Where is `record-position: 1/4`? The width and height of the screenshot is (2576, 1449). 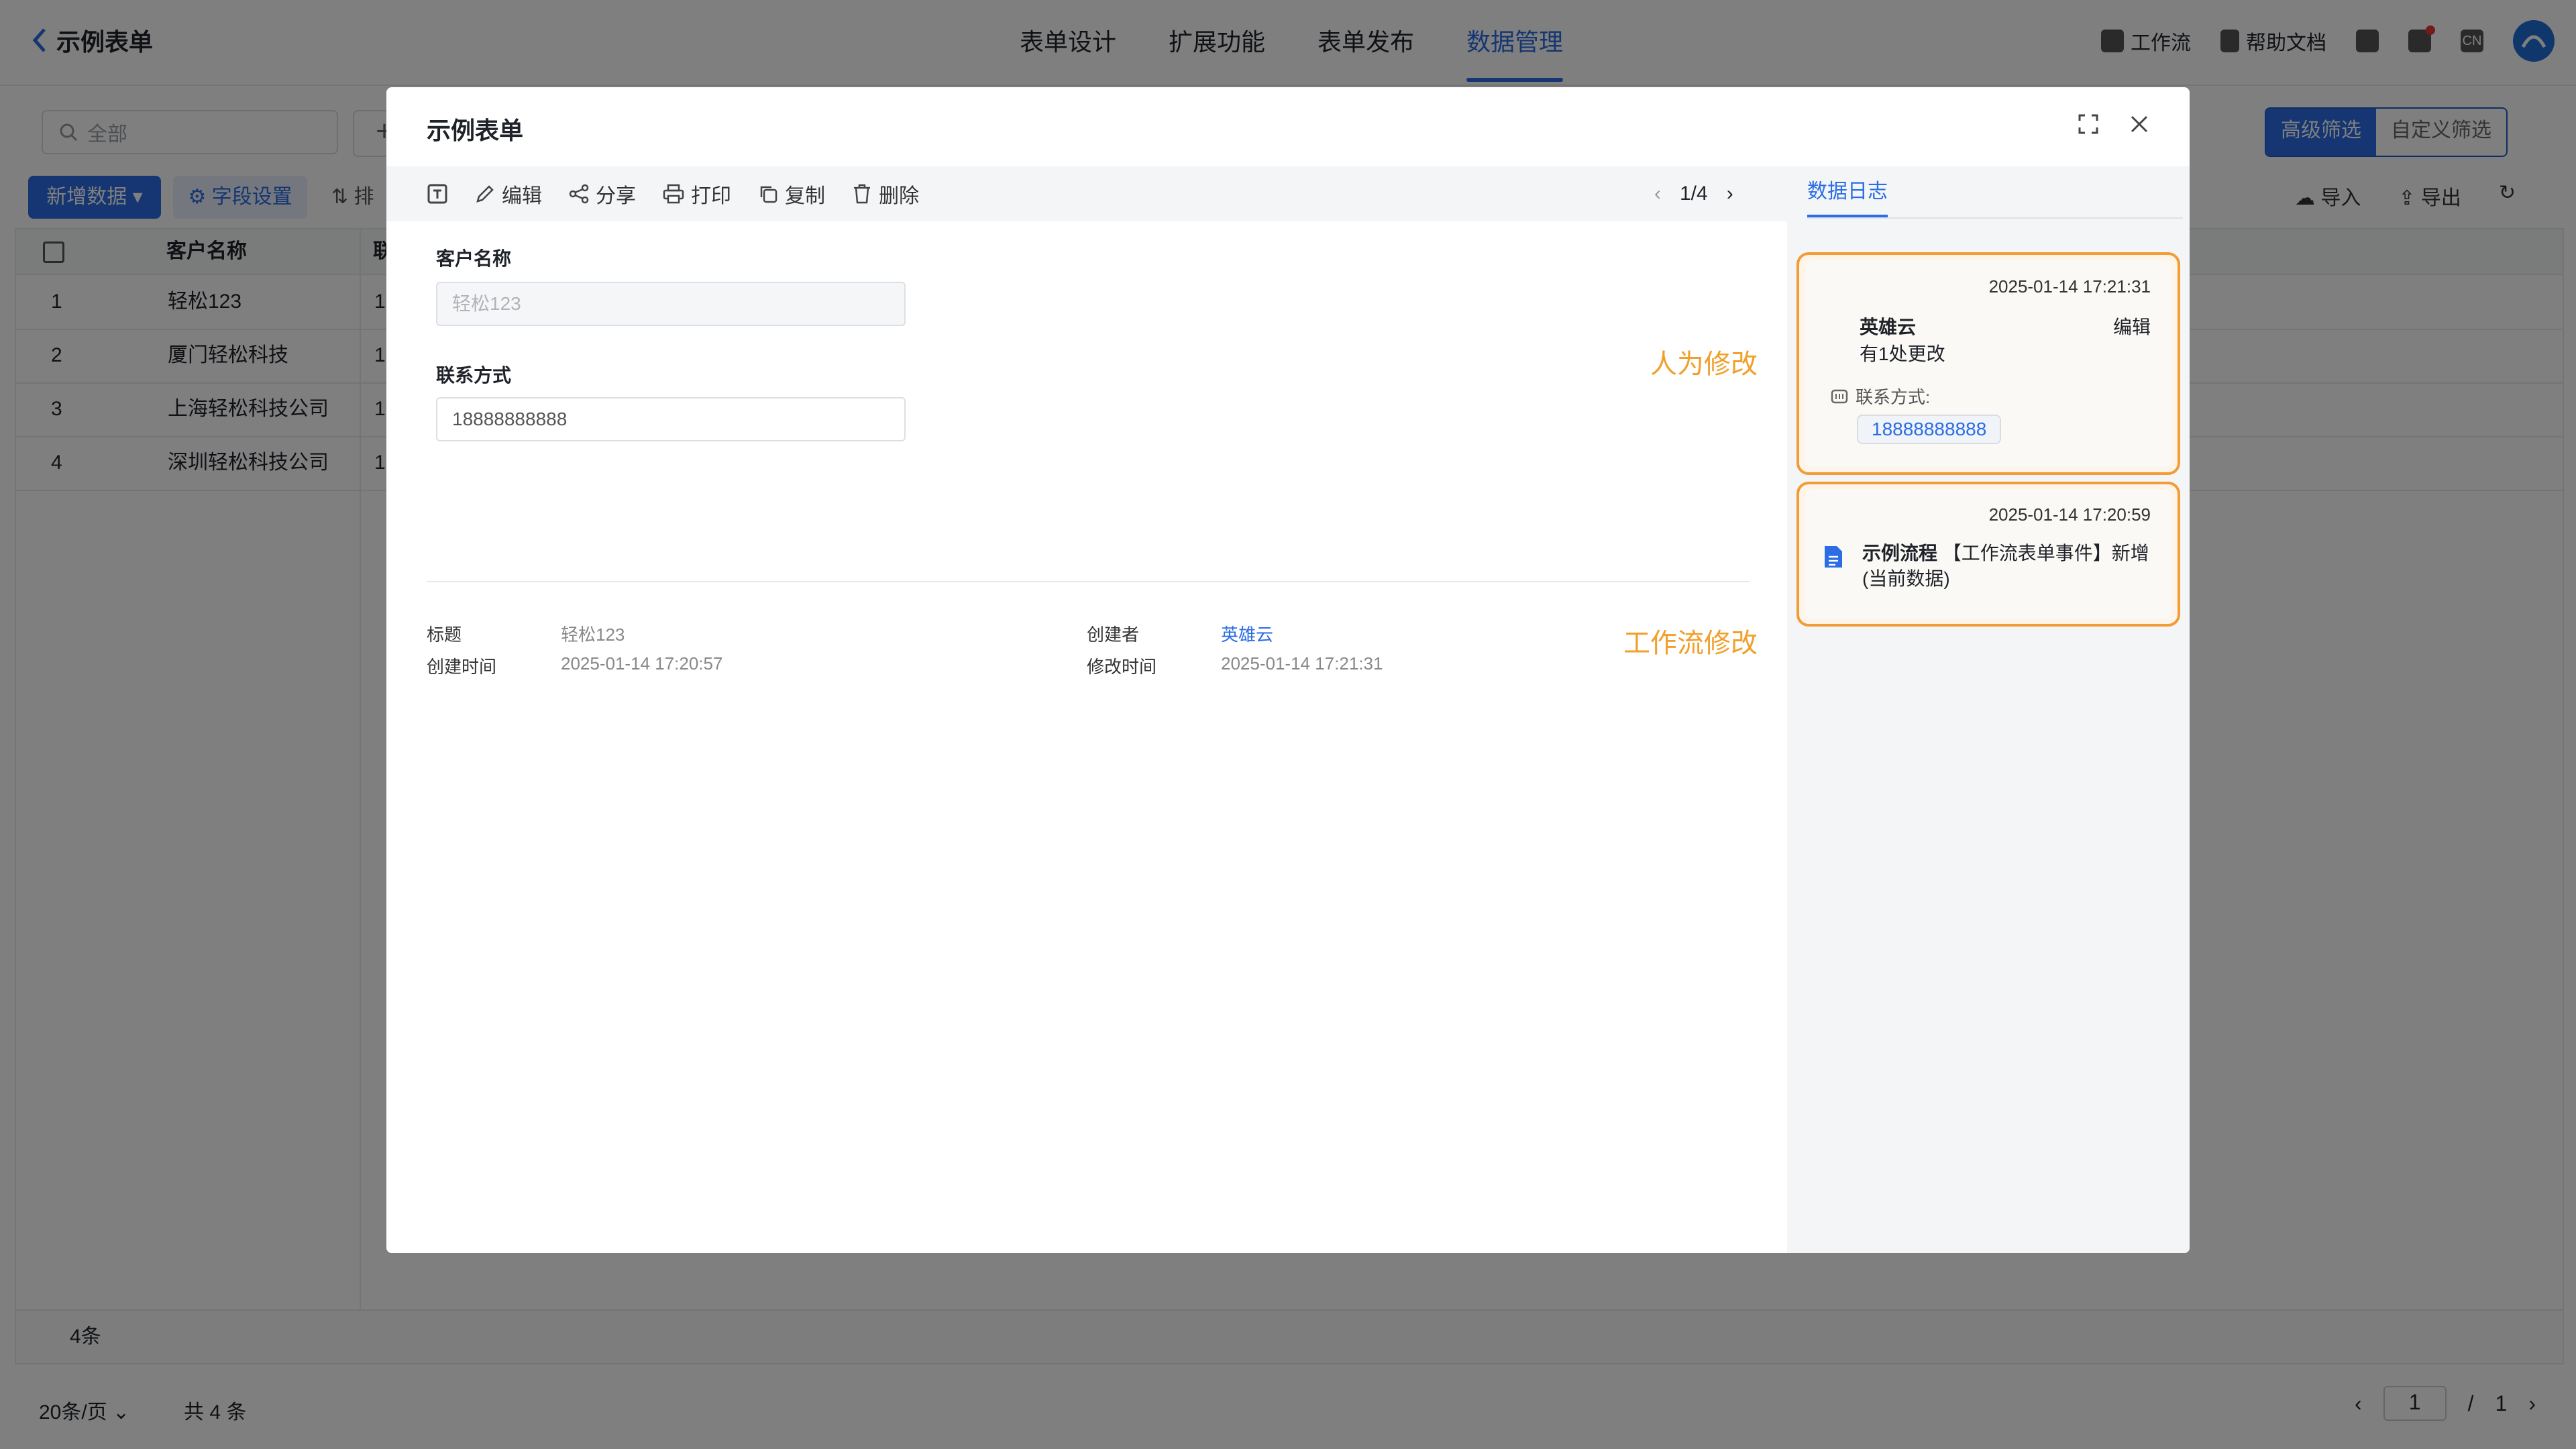
record-position: 1/4 is located at coordinates (1694, 193).